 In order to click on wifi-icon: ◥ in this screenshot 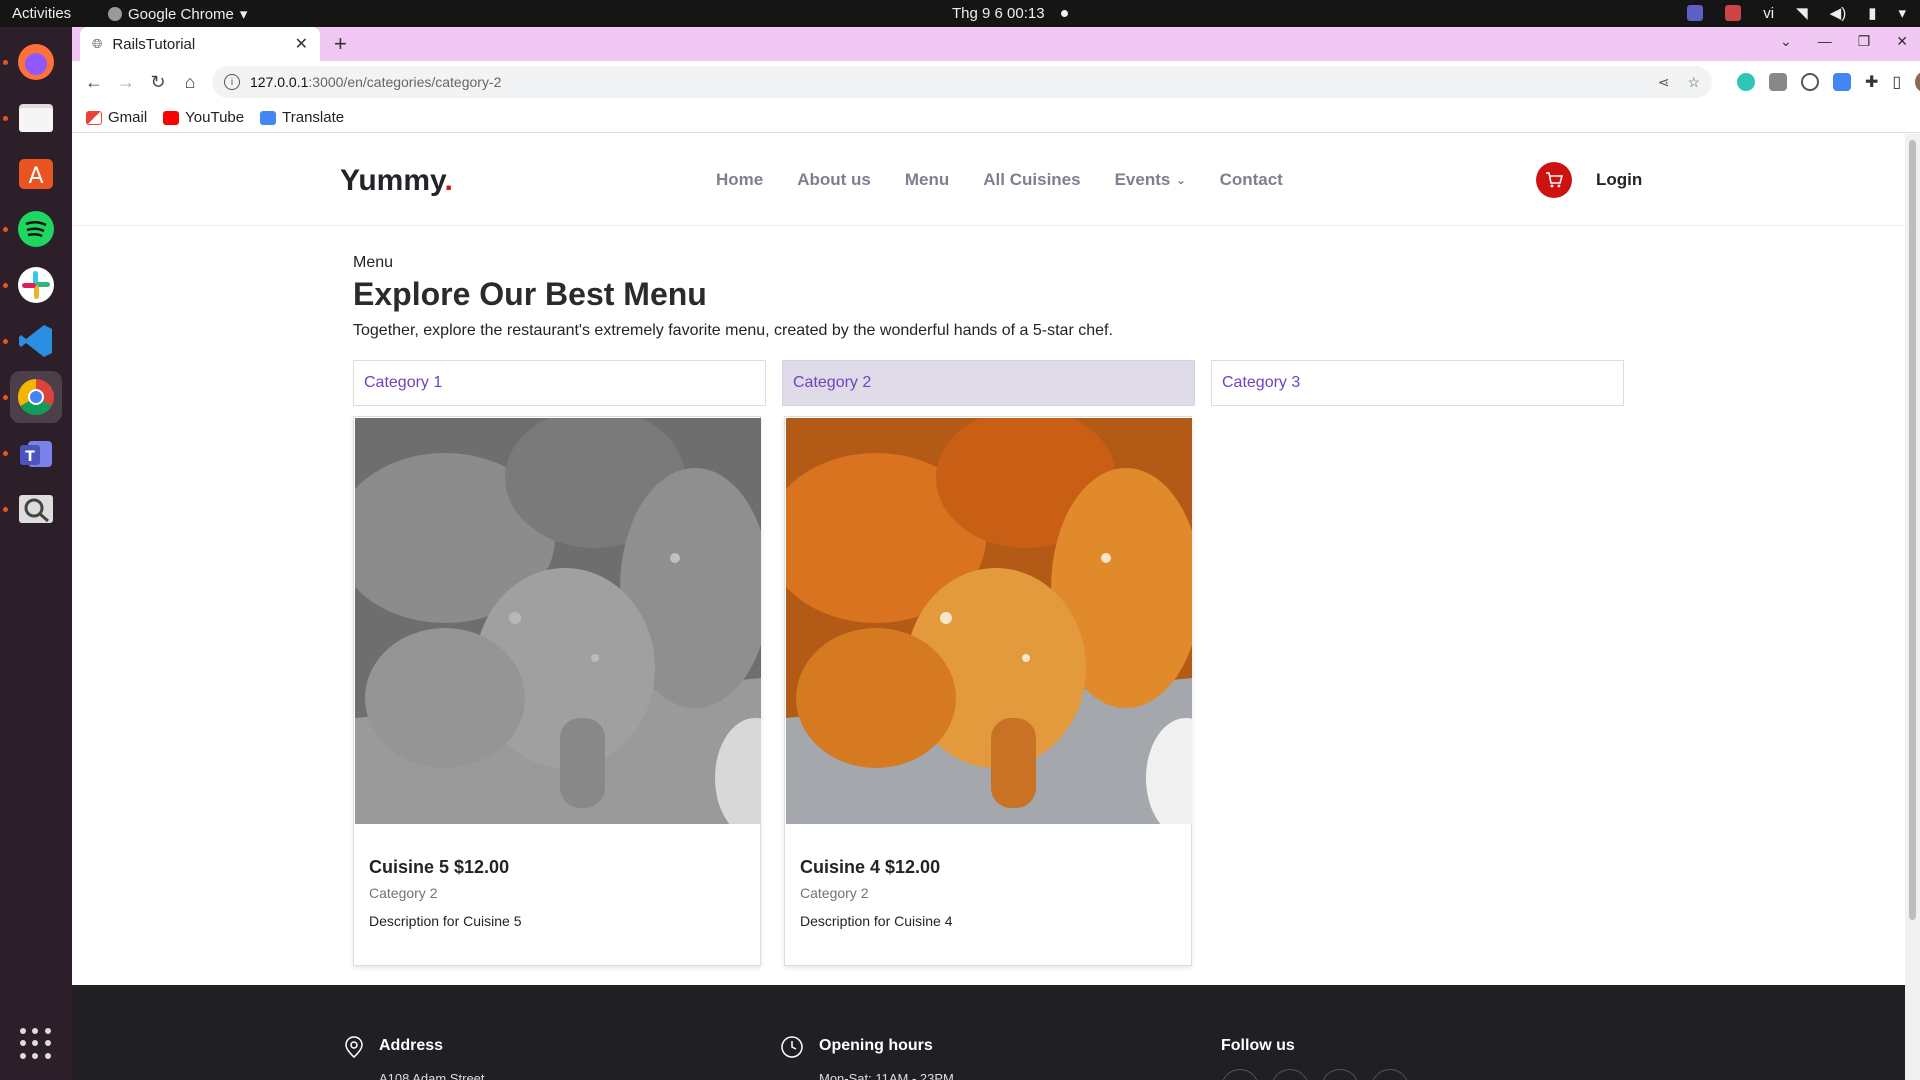, I will do `click(1802, 13)`.